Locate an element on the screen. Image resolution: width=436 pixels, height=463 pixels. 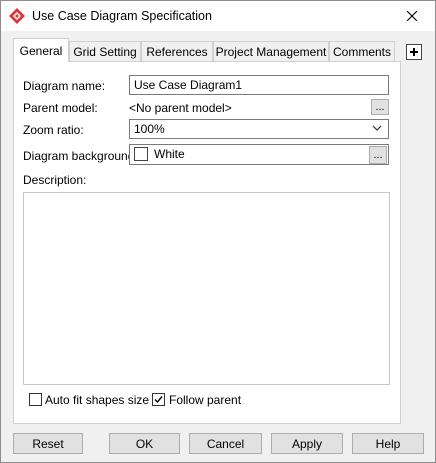
diagram-name-label: Diagram name: is located at coordinates (64, 86).